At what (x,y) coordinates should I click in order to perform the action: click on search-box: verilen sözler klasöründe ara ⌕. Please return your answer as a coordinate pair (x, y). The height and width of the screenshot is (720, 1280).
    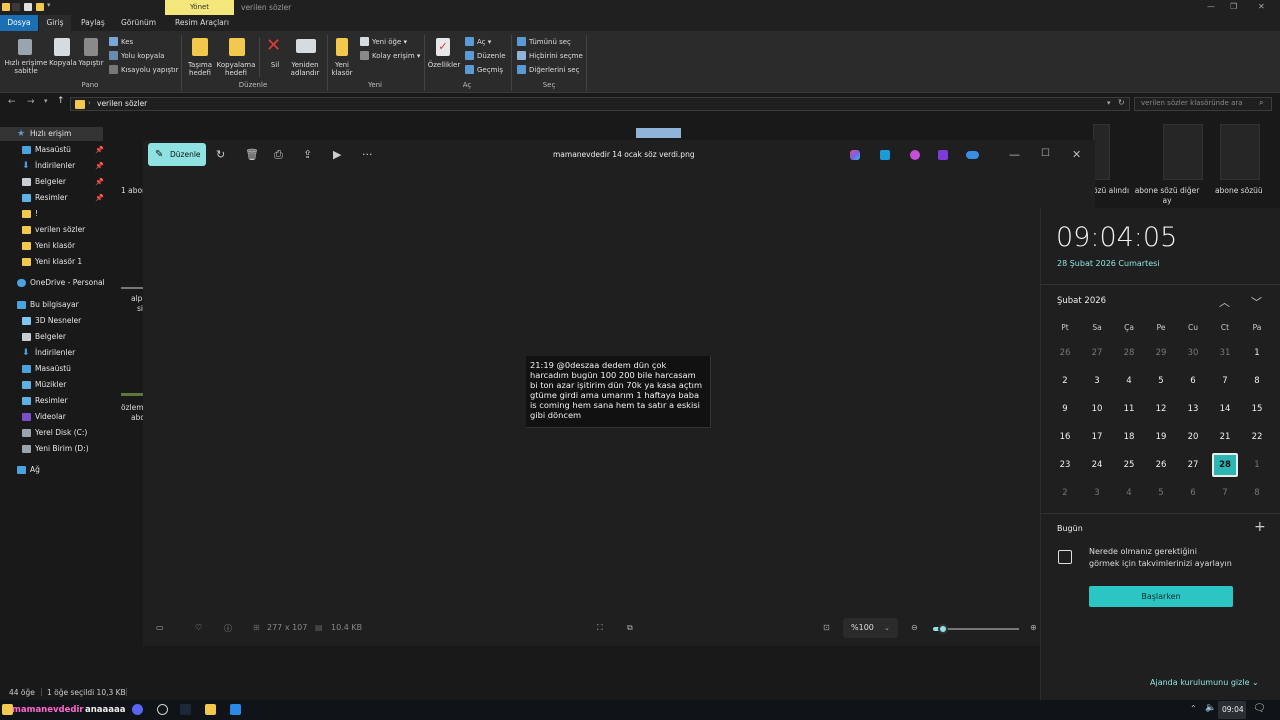
    Looking at the image, I should click on (1203, 104).